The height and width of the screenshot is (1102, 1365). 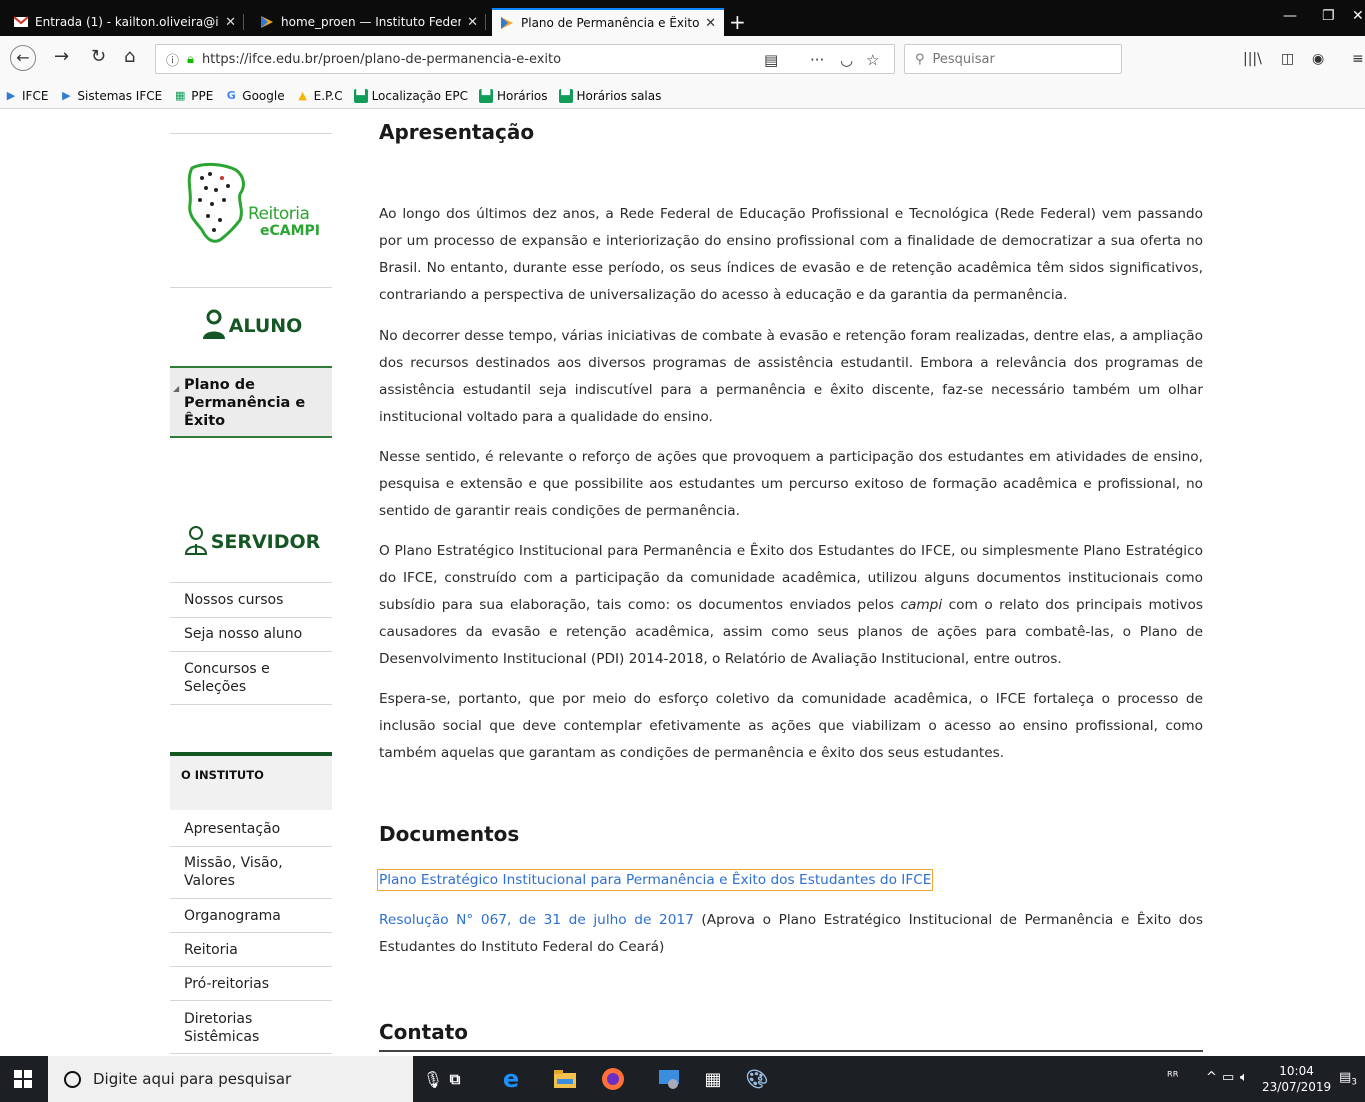 I want to click on taskbar-search-placeholder: Digite aqui para pesquisar, so click(x=192, y=1079).